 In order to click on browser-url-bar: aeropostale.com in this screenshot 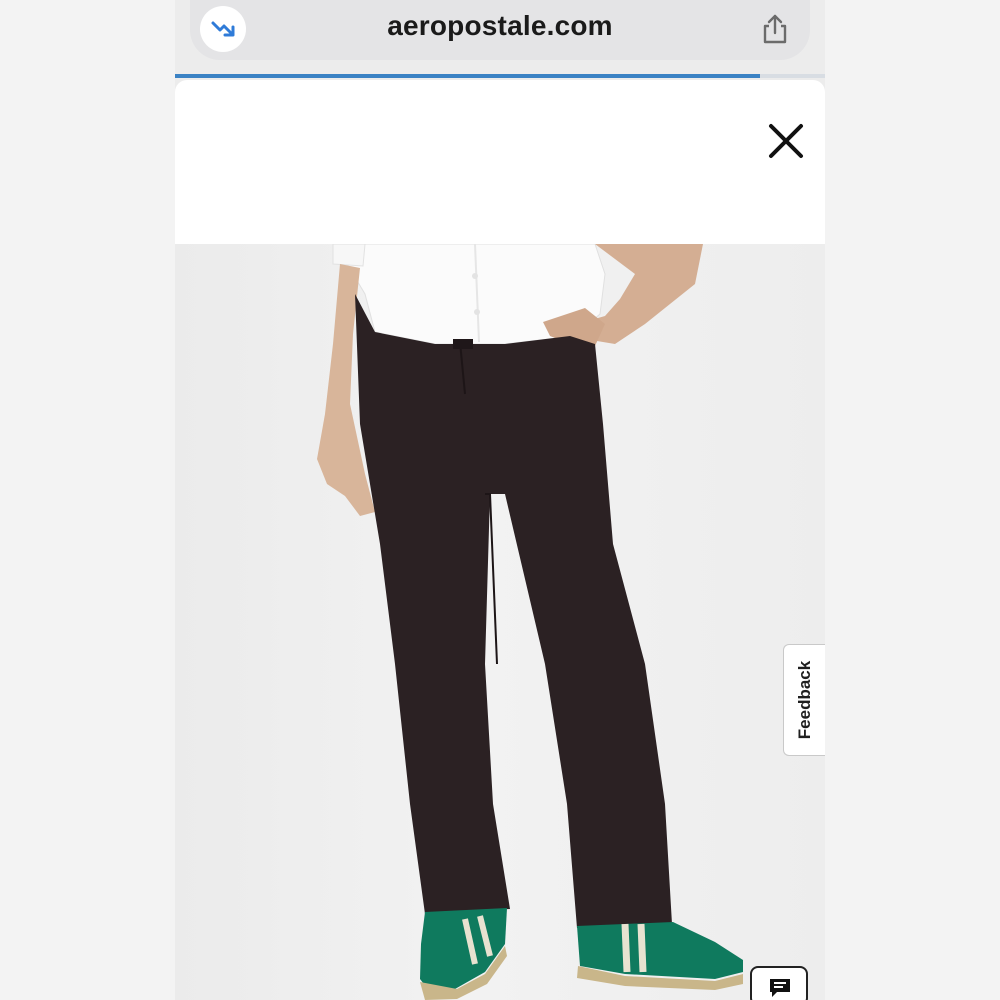, I will do `click(500, 30)`.